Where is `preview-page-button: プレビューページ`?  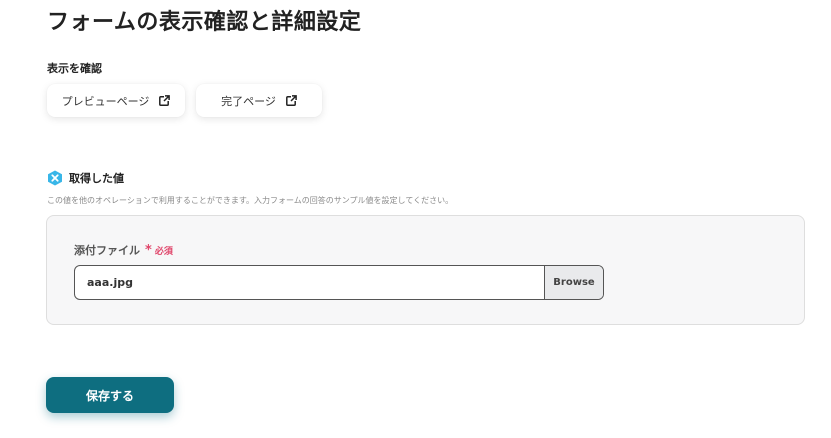
preview-page-button: プレビューページ is located at coordinates (116, 100).